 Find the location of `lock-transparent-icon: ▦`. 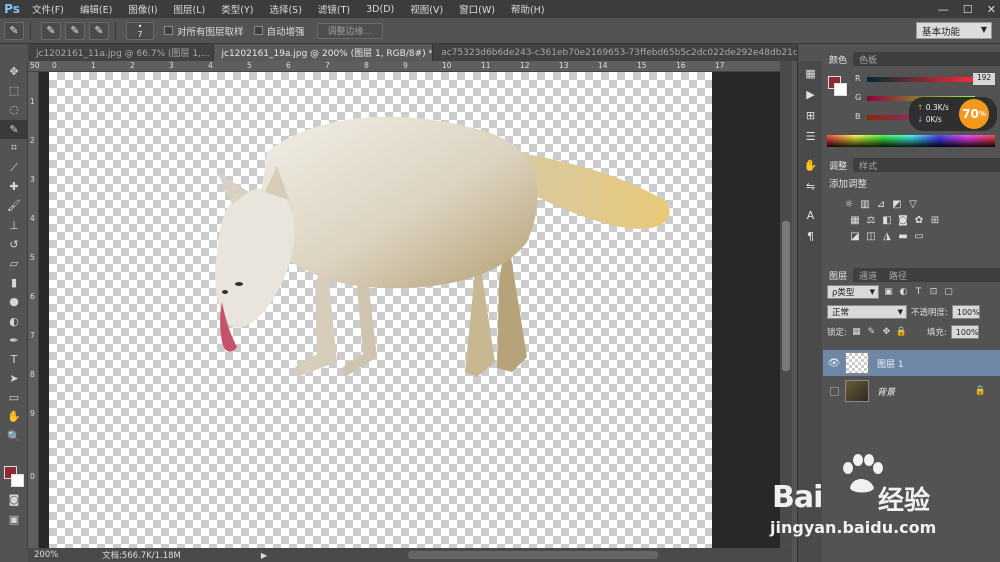

lock-transparent-icon: ▦ is located at coordinates (856, 332).